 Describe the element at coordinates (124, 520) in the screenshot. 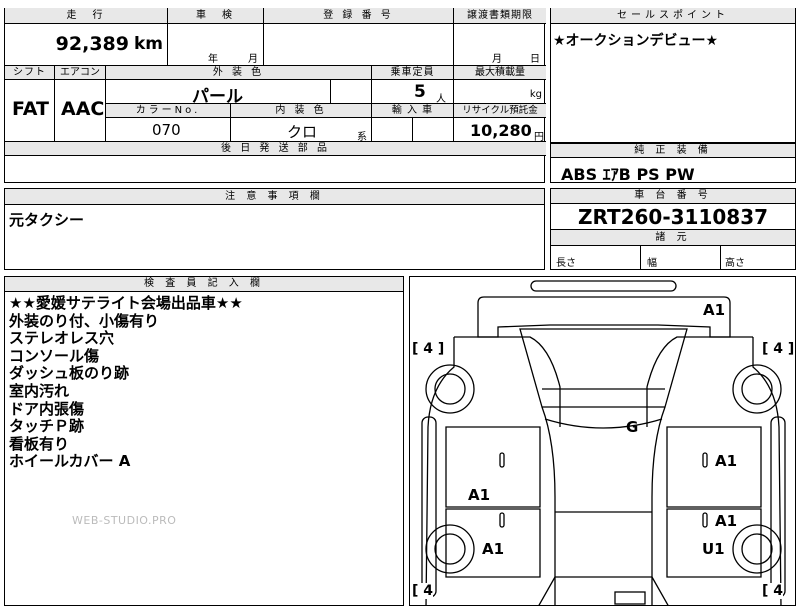

I see `watermark: WEB-STUDIO.PRO` at that location.